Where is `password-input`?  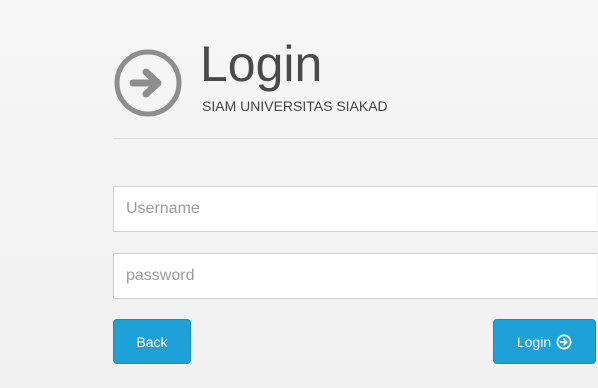 password-input is located at coordinates (355, 276).